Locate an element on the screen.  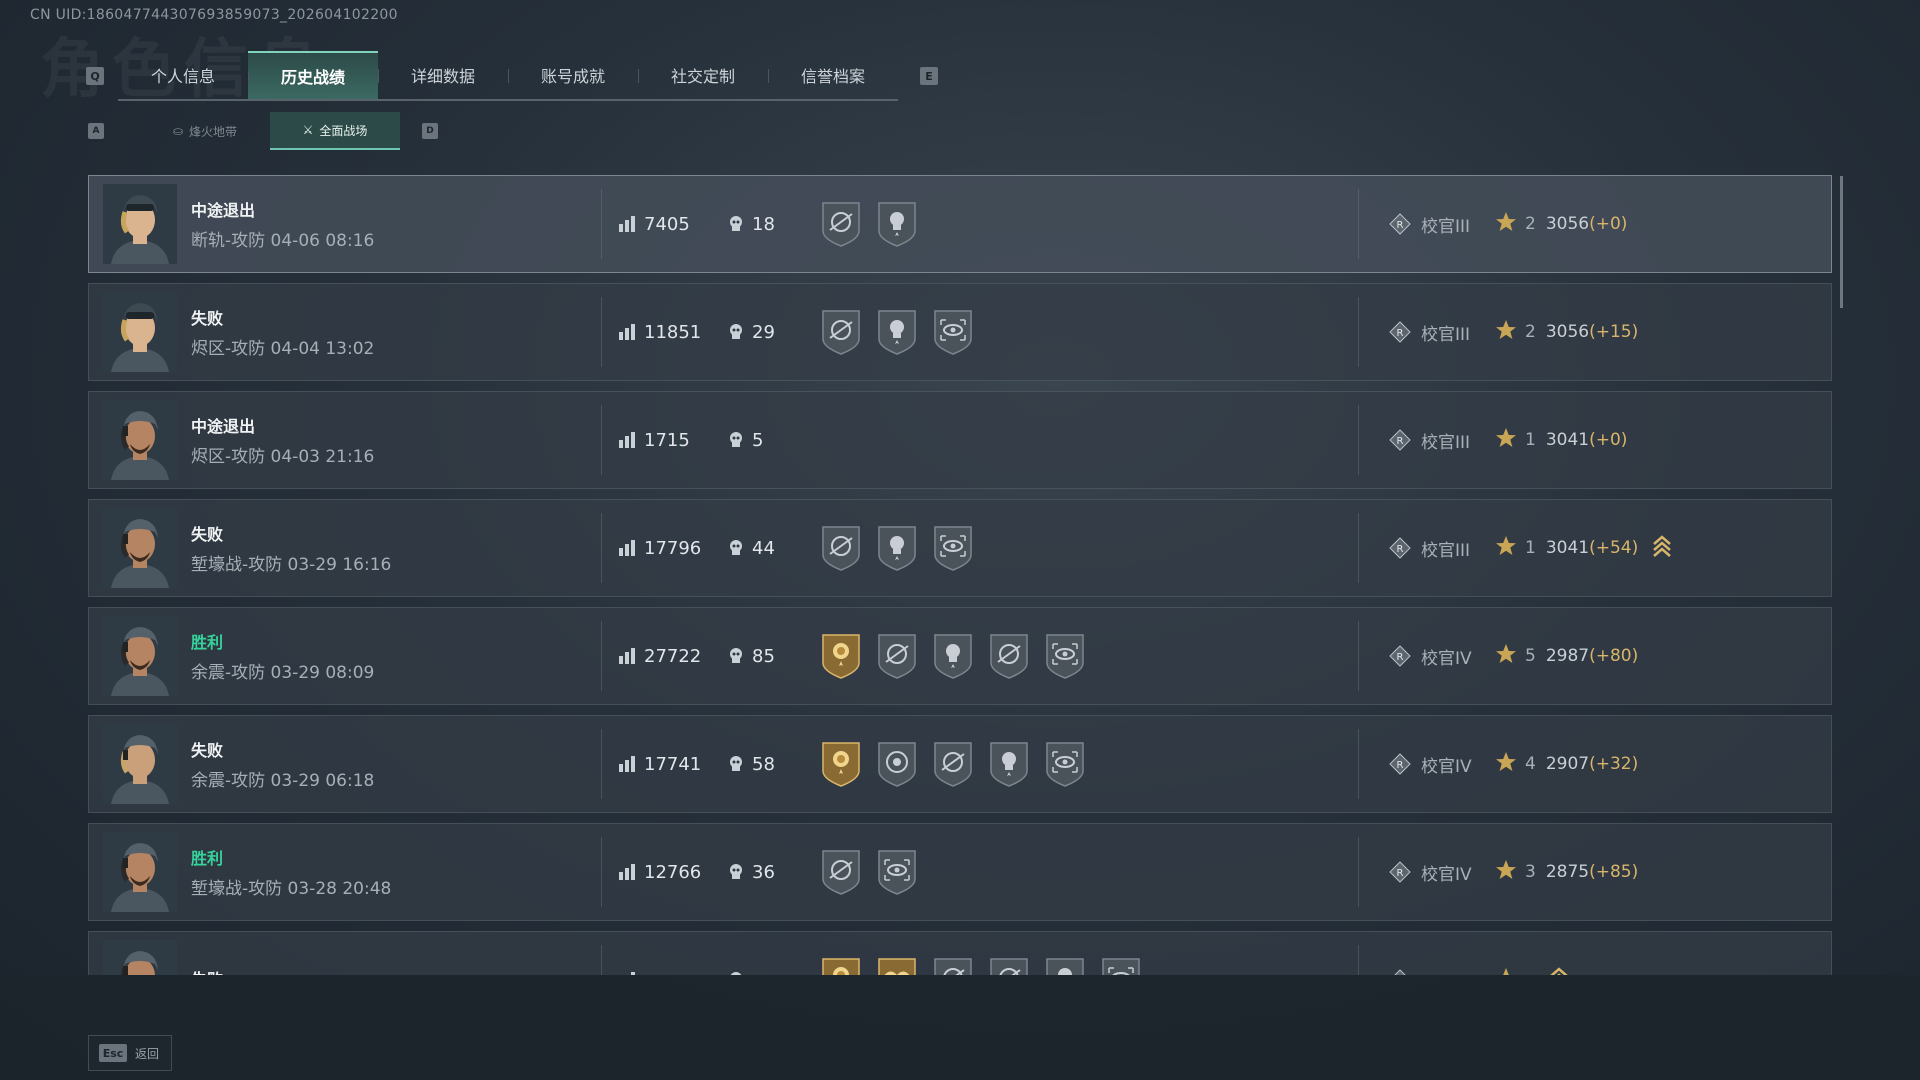
score-stat: 1715 is located at coordinates (673, 440).